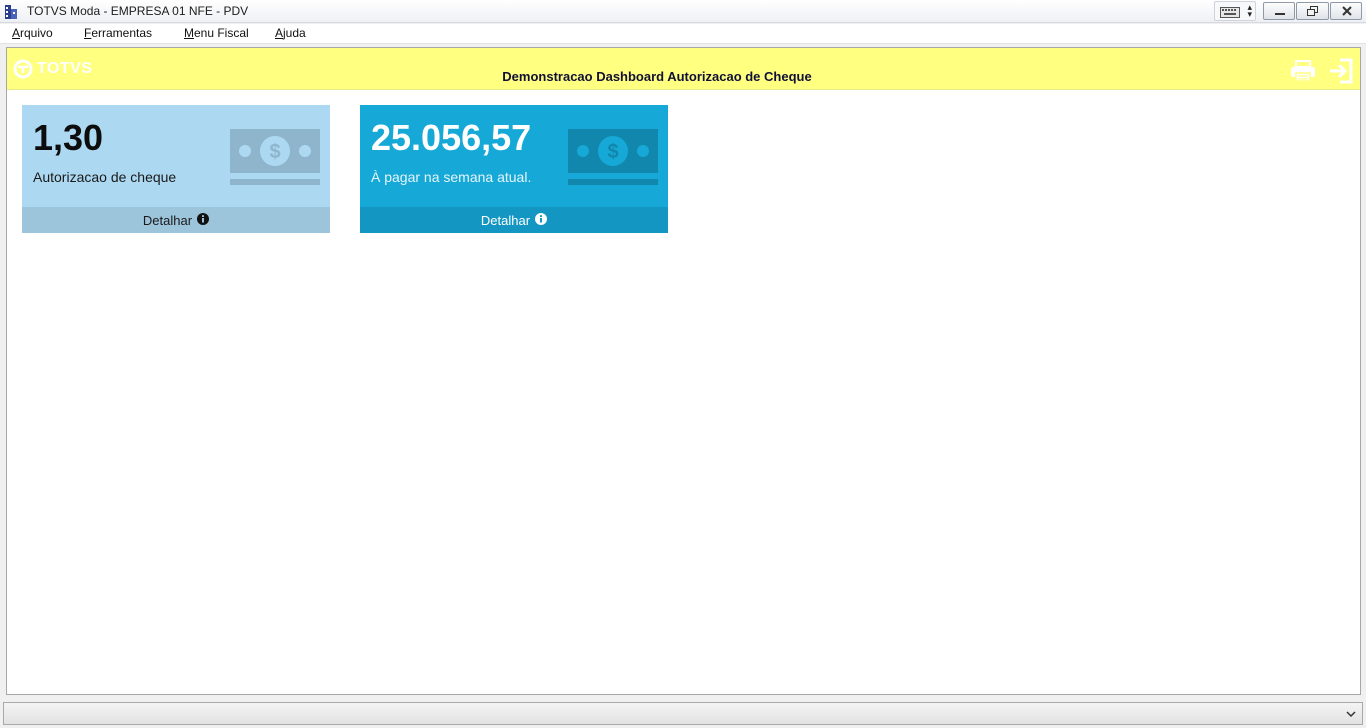  Describe the element at coordinates (451, 137) in the screenshot. I see `card-value: 25.056,57` at that location.